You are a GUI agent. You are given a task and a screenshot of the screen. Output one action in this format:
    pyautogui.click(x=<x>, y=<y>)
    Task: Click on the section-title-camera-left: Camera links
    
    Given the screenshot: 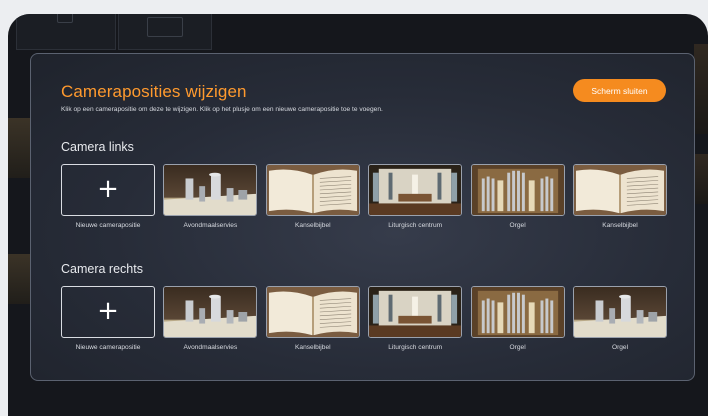 What is the action you would take?
    pyautogui.click(x=97, y=147)
    